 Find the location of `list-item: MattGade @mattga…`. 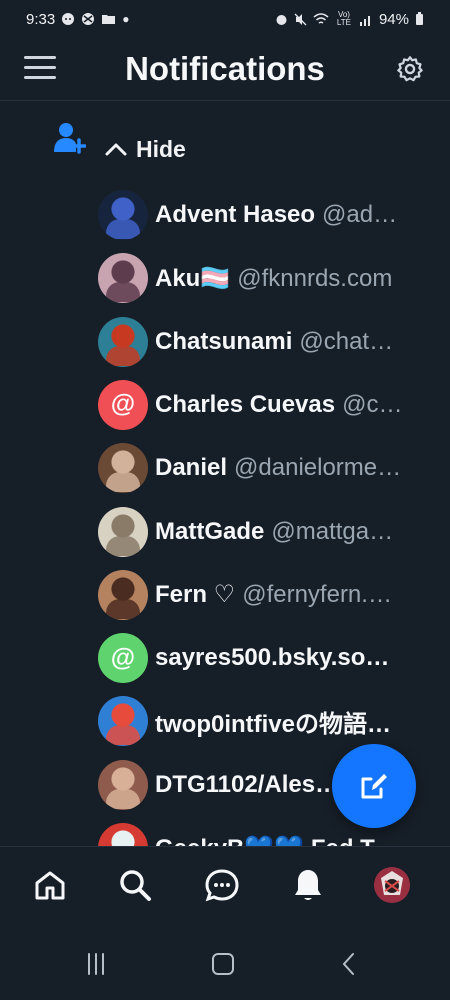

list-item: MattGade @mattga… is located at coordinates (265, 532).